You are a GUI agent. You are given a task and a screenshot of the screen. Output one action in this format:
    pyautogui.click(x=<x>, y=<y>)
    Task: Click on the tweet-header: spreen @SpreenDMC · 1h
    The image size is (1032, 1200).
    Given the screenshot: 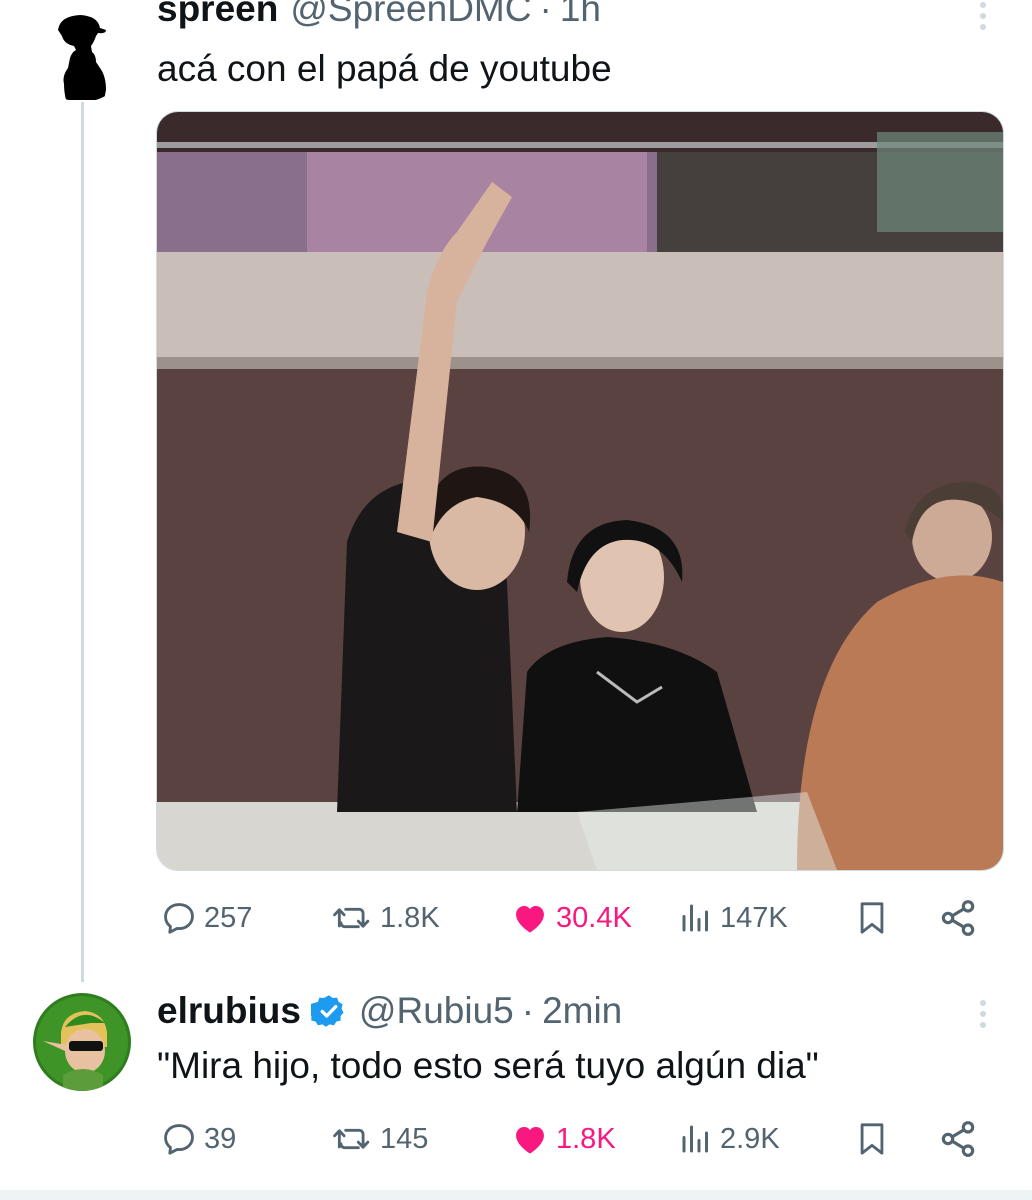 What is the action you would take?
    pyautogui.click(x=379, y=15)
    